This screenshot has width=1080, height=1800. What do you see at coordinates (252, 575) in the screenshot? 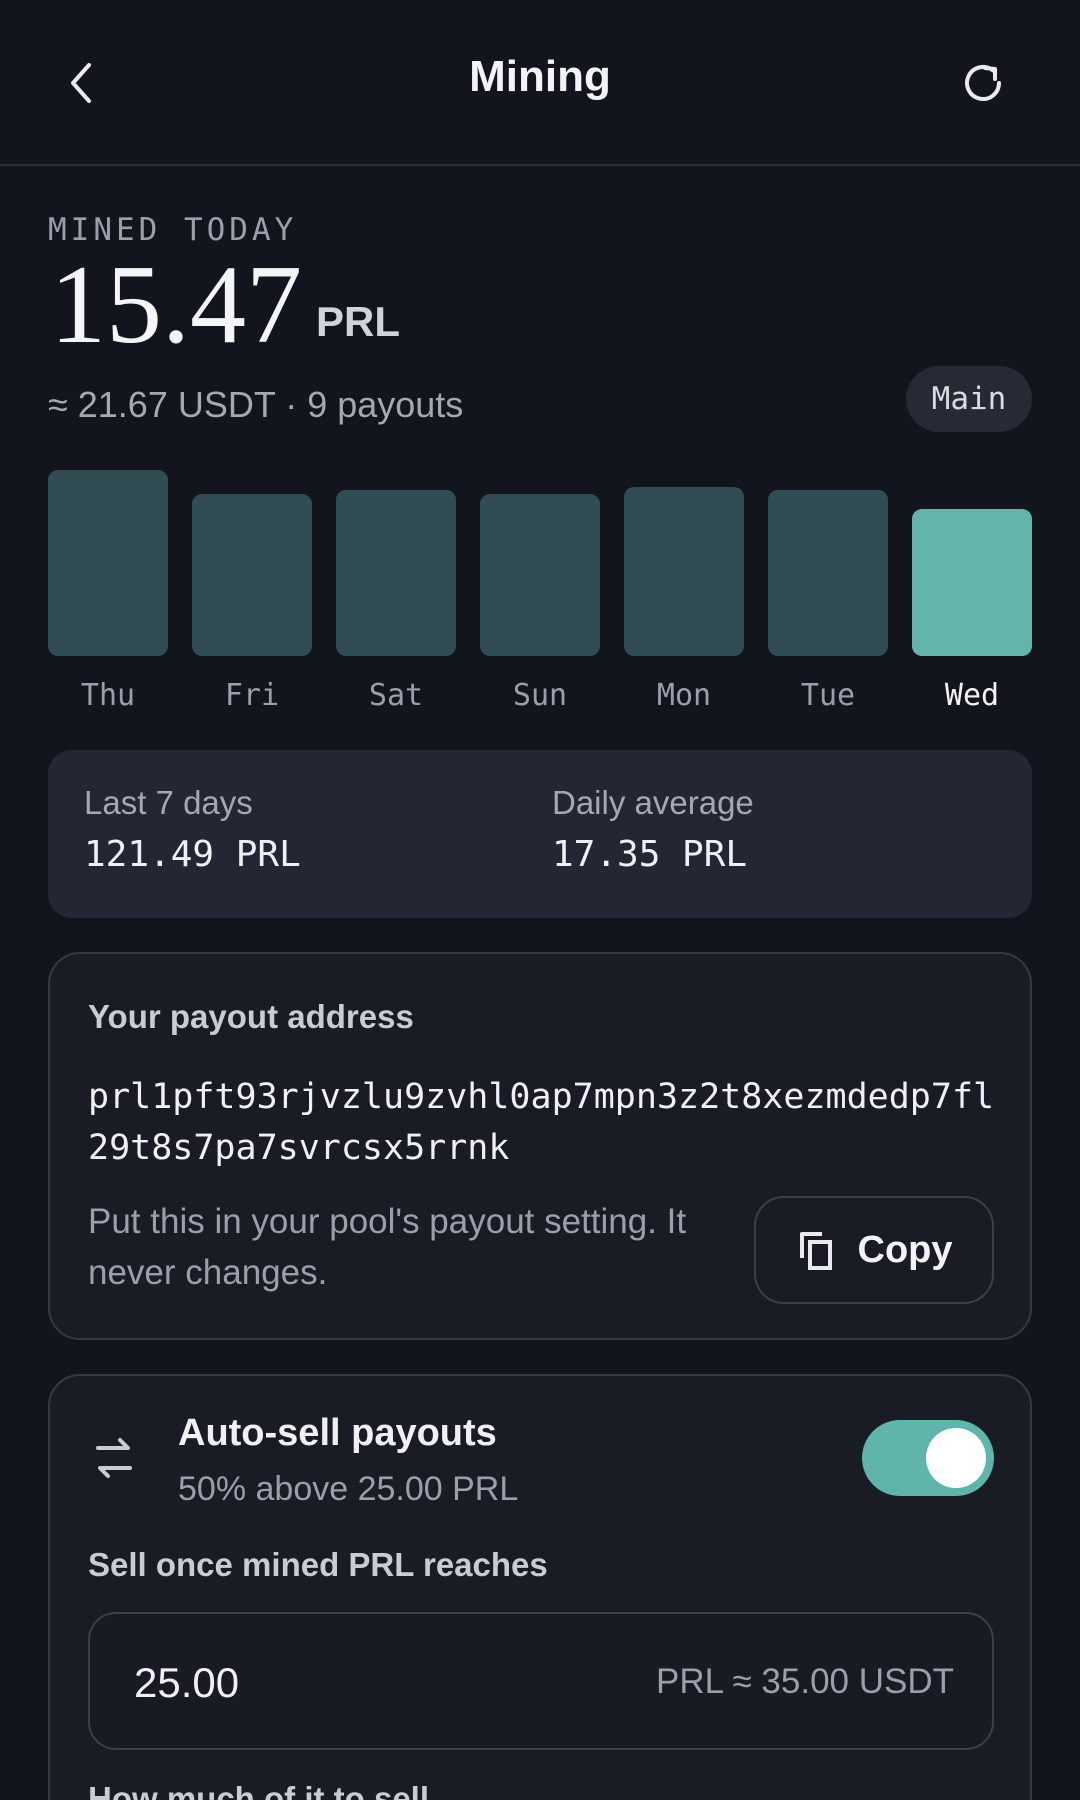
I see `chart-bar-fri` at bounding box center [252, 575].